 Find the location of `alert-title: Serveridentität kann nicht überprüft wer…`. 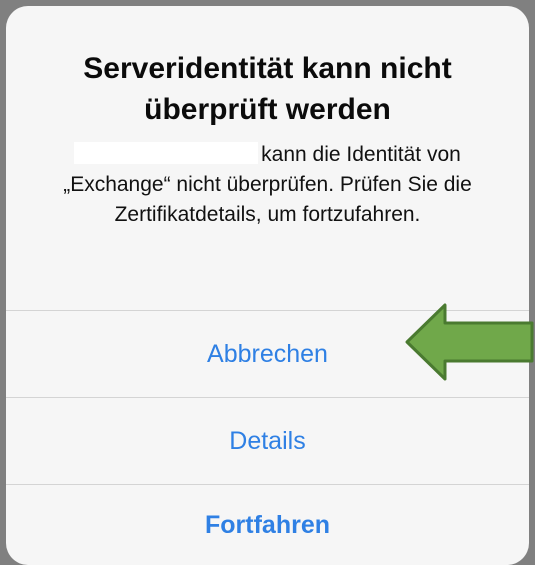

alert-title: Serveridentität kann nicht überprüft wer… is located at coordinates (267, 89).